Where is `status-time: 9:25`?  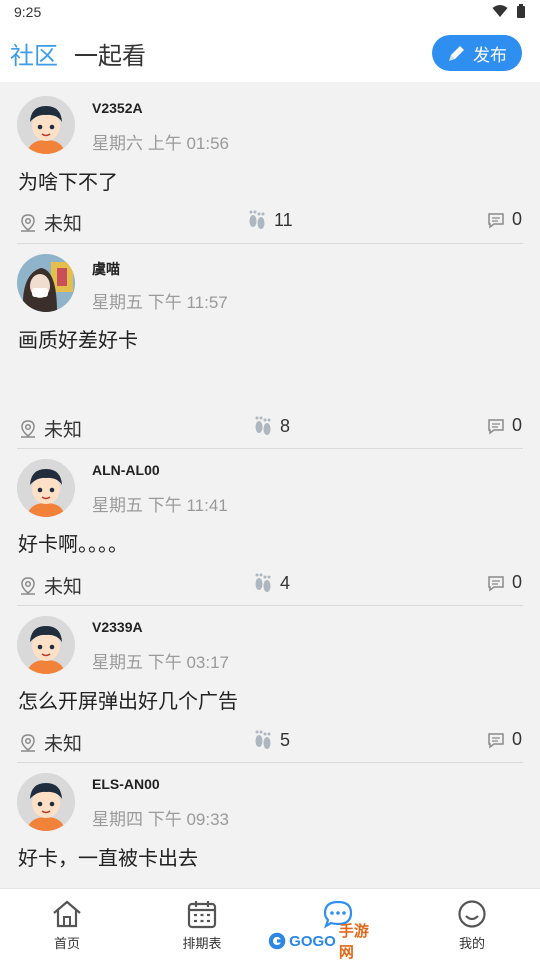
status-time: 9:25 is located at coordinates (28, 12).